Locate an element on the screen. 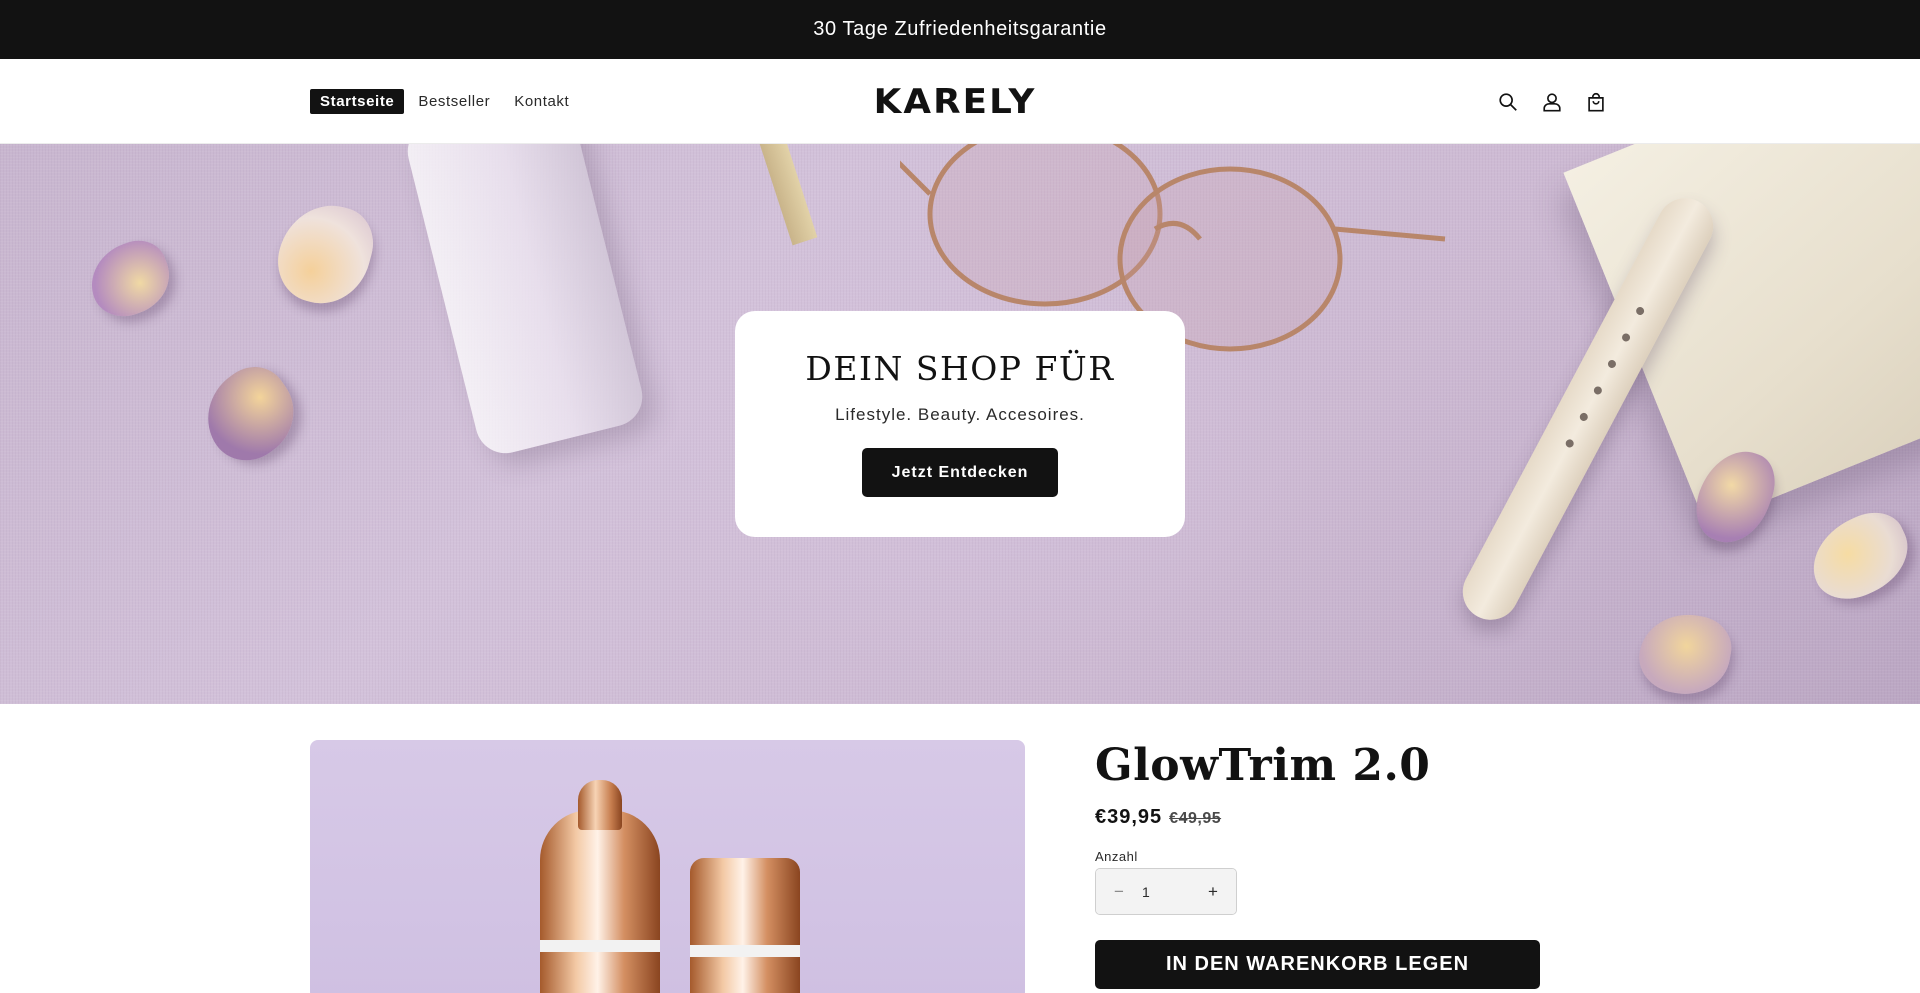 This screenshot has height=993, width=1920. account-icon is located at coordinates (1552, 102).